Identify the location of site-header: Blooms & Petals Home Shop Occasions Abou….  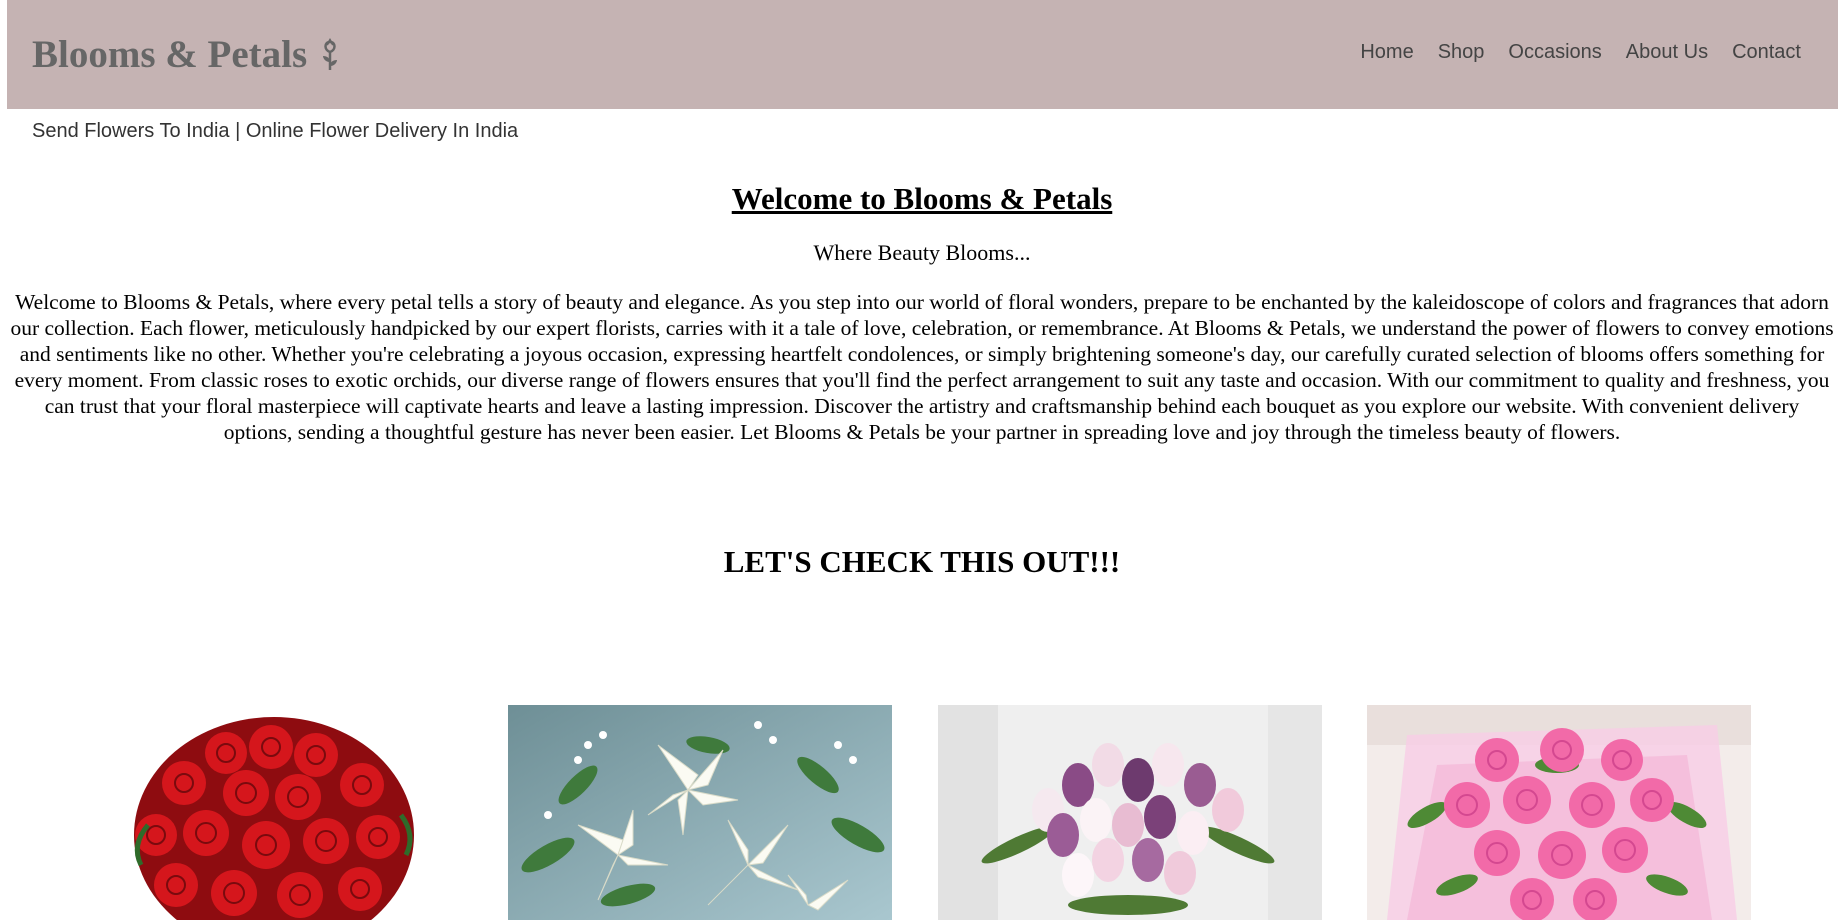
(922, 54).